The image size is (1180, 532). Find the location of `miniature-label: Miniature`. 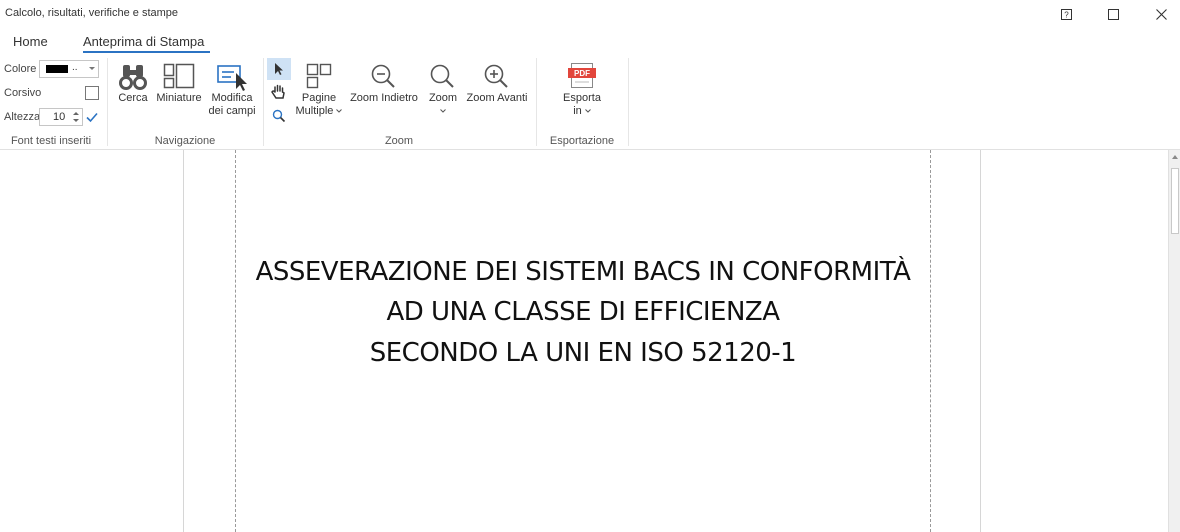

miniature-label: Miniature is located at coordinates (179, 98).